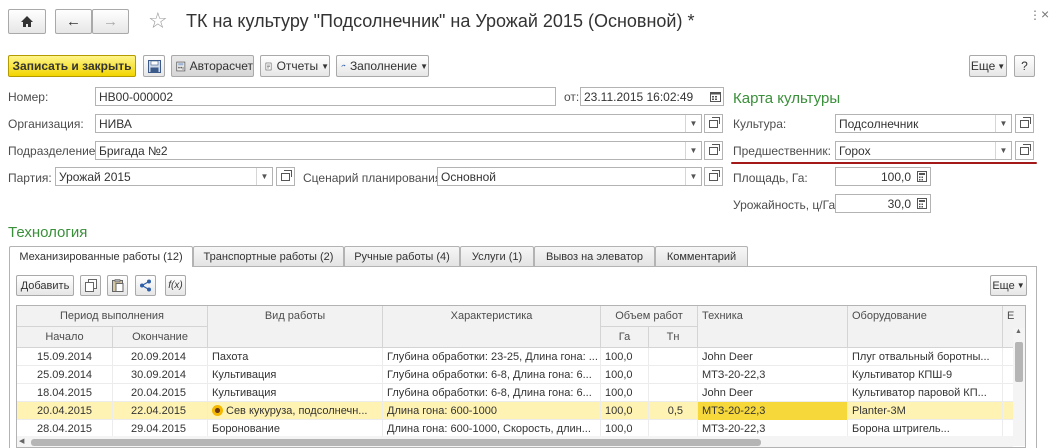 Image resolution: width=1058 pixels, height=448 pixels. What do you see at coordinates (398, 123) in the screenshot?
I see `organization-field: НИВА ▼` at bounding box center [398, 123].